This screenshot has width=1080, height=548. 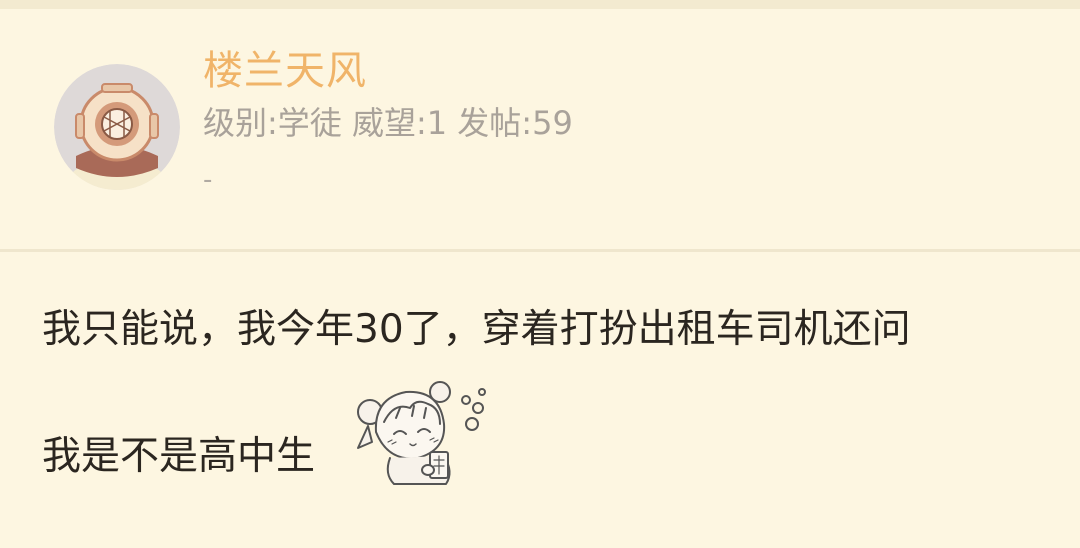 I want to click on chibi-girl-sticker-icon, so click(x=422, y=433).